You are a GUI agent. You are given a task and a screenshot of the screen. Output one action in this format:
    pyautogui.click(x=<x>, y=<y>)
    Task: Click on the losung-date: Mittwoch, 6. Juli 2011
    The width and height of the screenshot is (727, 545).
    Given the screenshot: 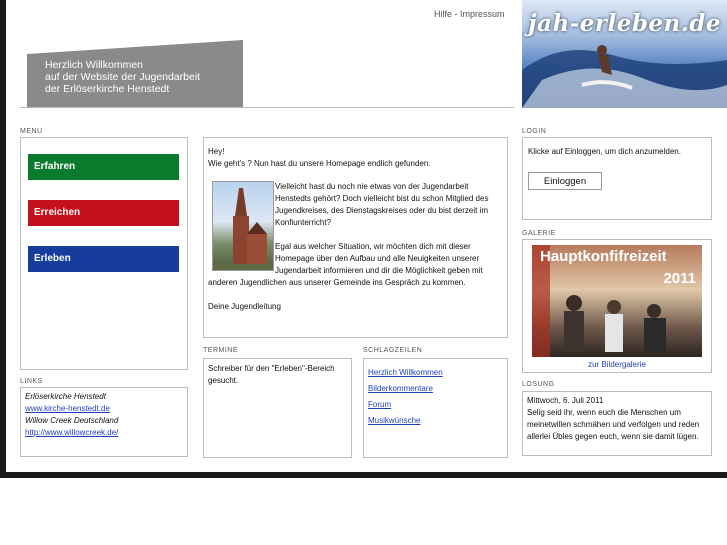 What is the action you would take?
    pyautogui.click(x=565, y=400)
    